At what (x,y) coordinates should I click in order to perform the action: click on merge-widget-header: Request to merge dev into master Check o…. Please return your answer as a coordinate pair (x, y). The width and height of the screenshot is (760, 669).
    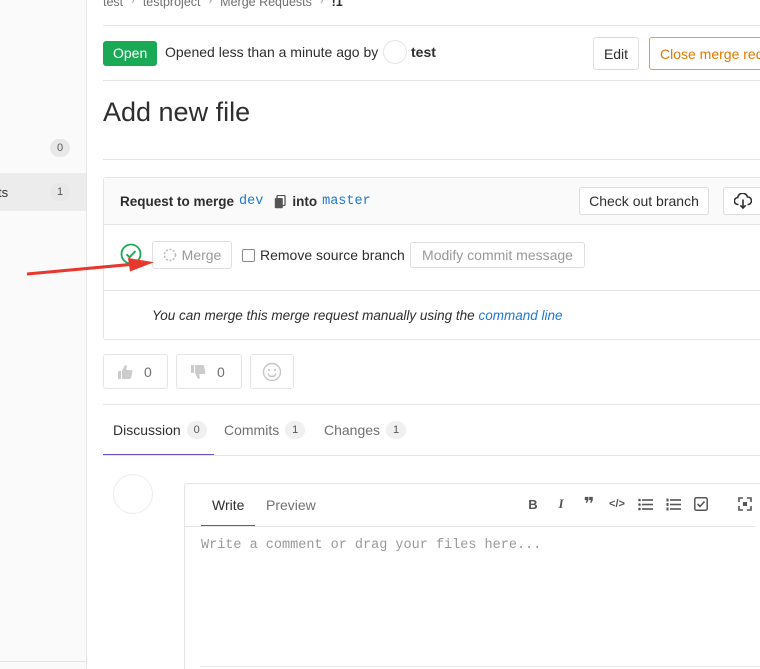
    Looking at the image, I should click on (432, 201).